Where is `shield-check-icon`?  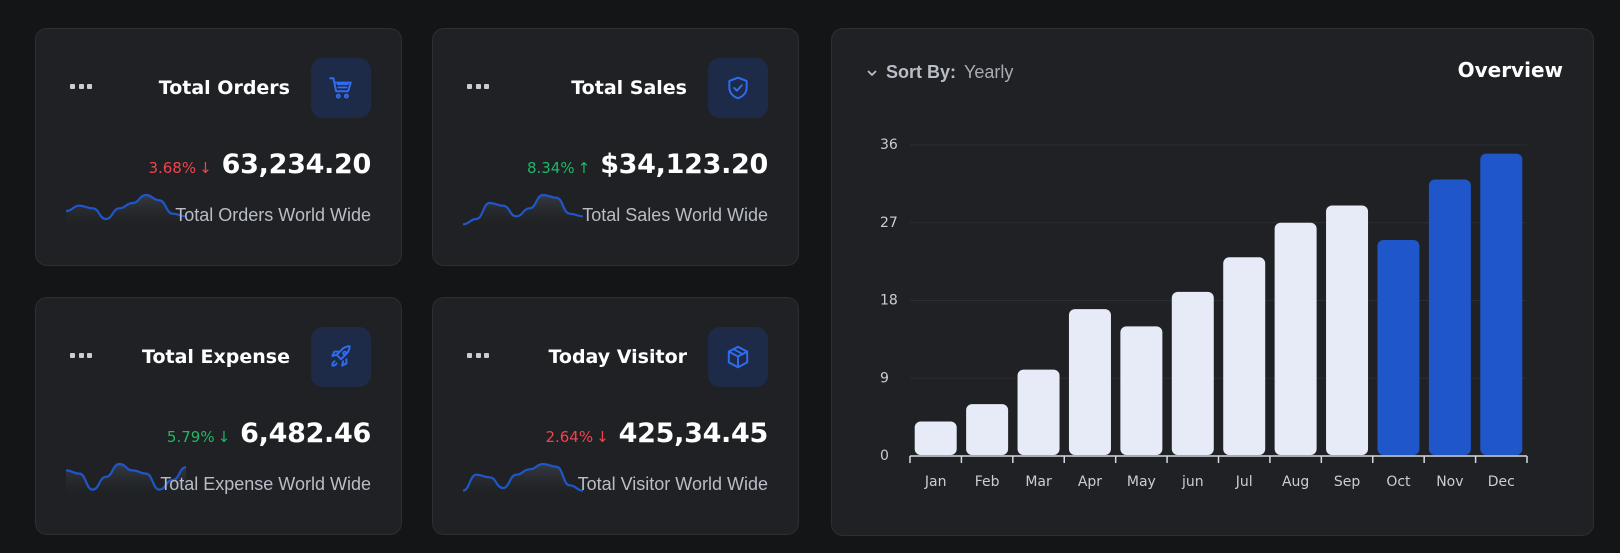
shield-check-icon is located at coordinates (738, 88).